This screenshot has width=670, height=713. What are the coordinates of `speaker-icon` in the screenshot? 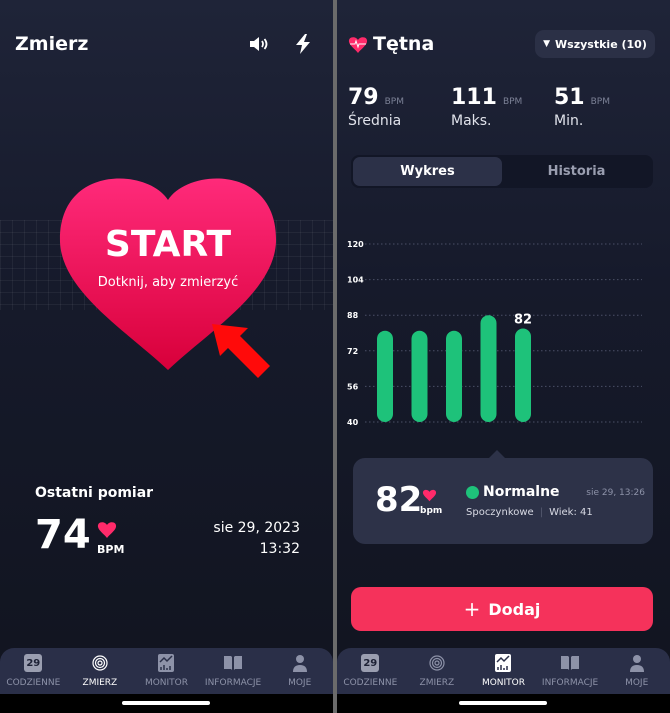 It's located at (259, 44).